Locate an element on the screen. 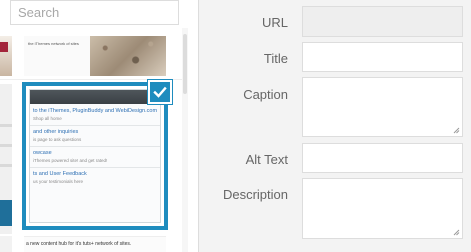 Image resolution: width=471 pixels, height=252 pixels. url-label: URL is located at coordinates (274, 22).